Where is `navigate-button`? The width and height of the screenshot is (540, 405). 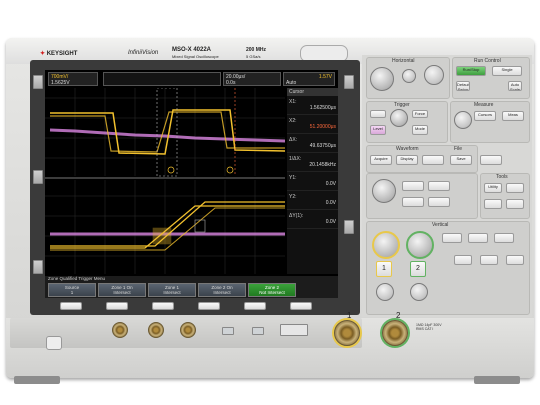
navigate-button is located at coordinates (439, 202).